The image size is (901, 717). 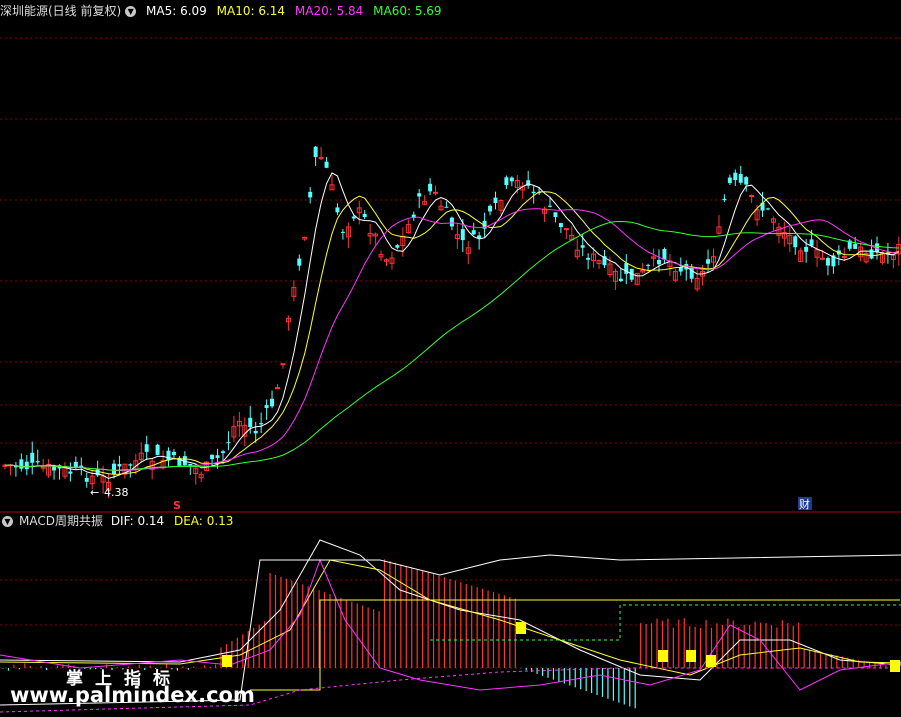 I want to click on watermark-url: www.palmindex.com, so click(x=132, y=695).